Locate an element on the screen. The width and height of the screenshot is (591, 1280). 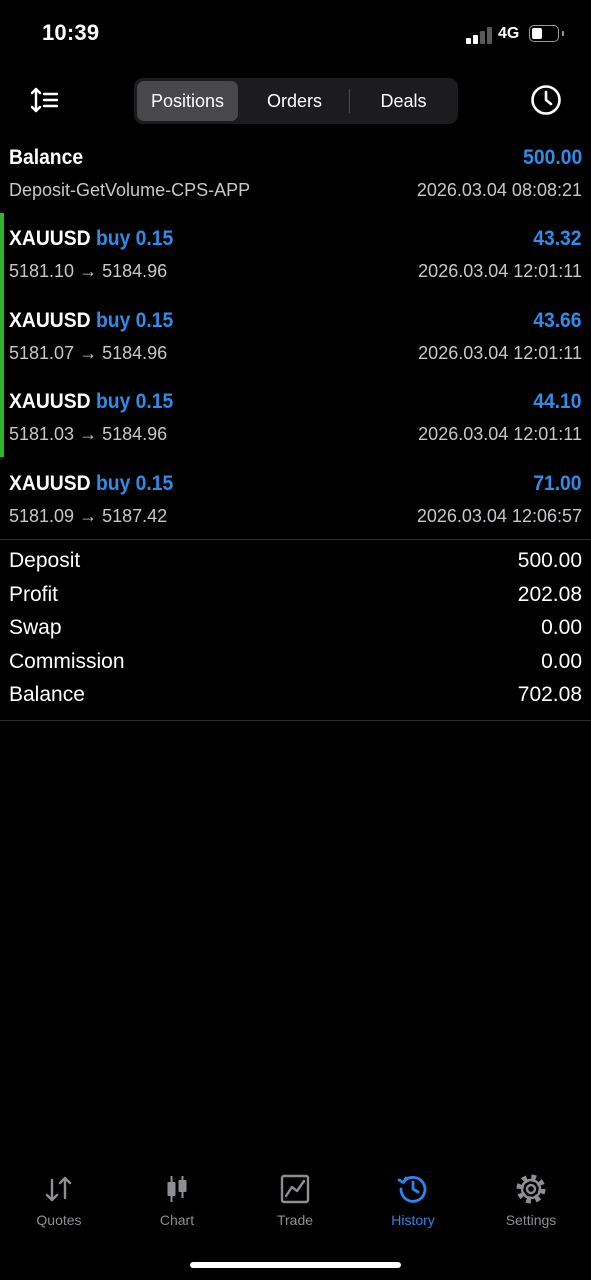
sort-icon is located at coordinates (45, 100).